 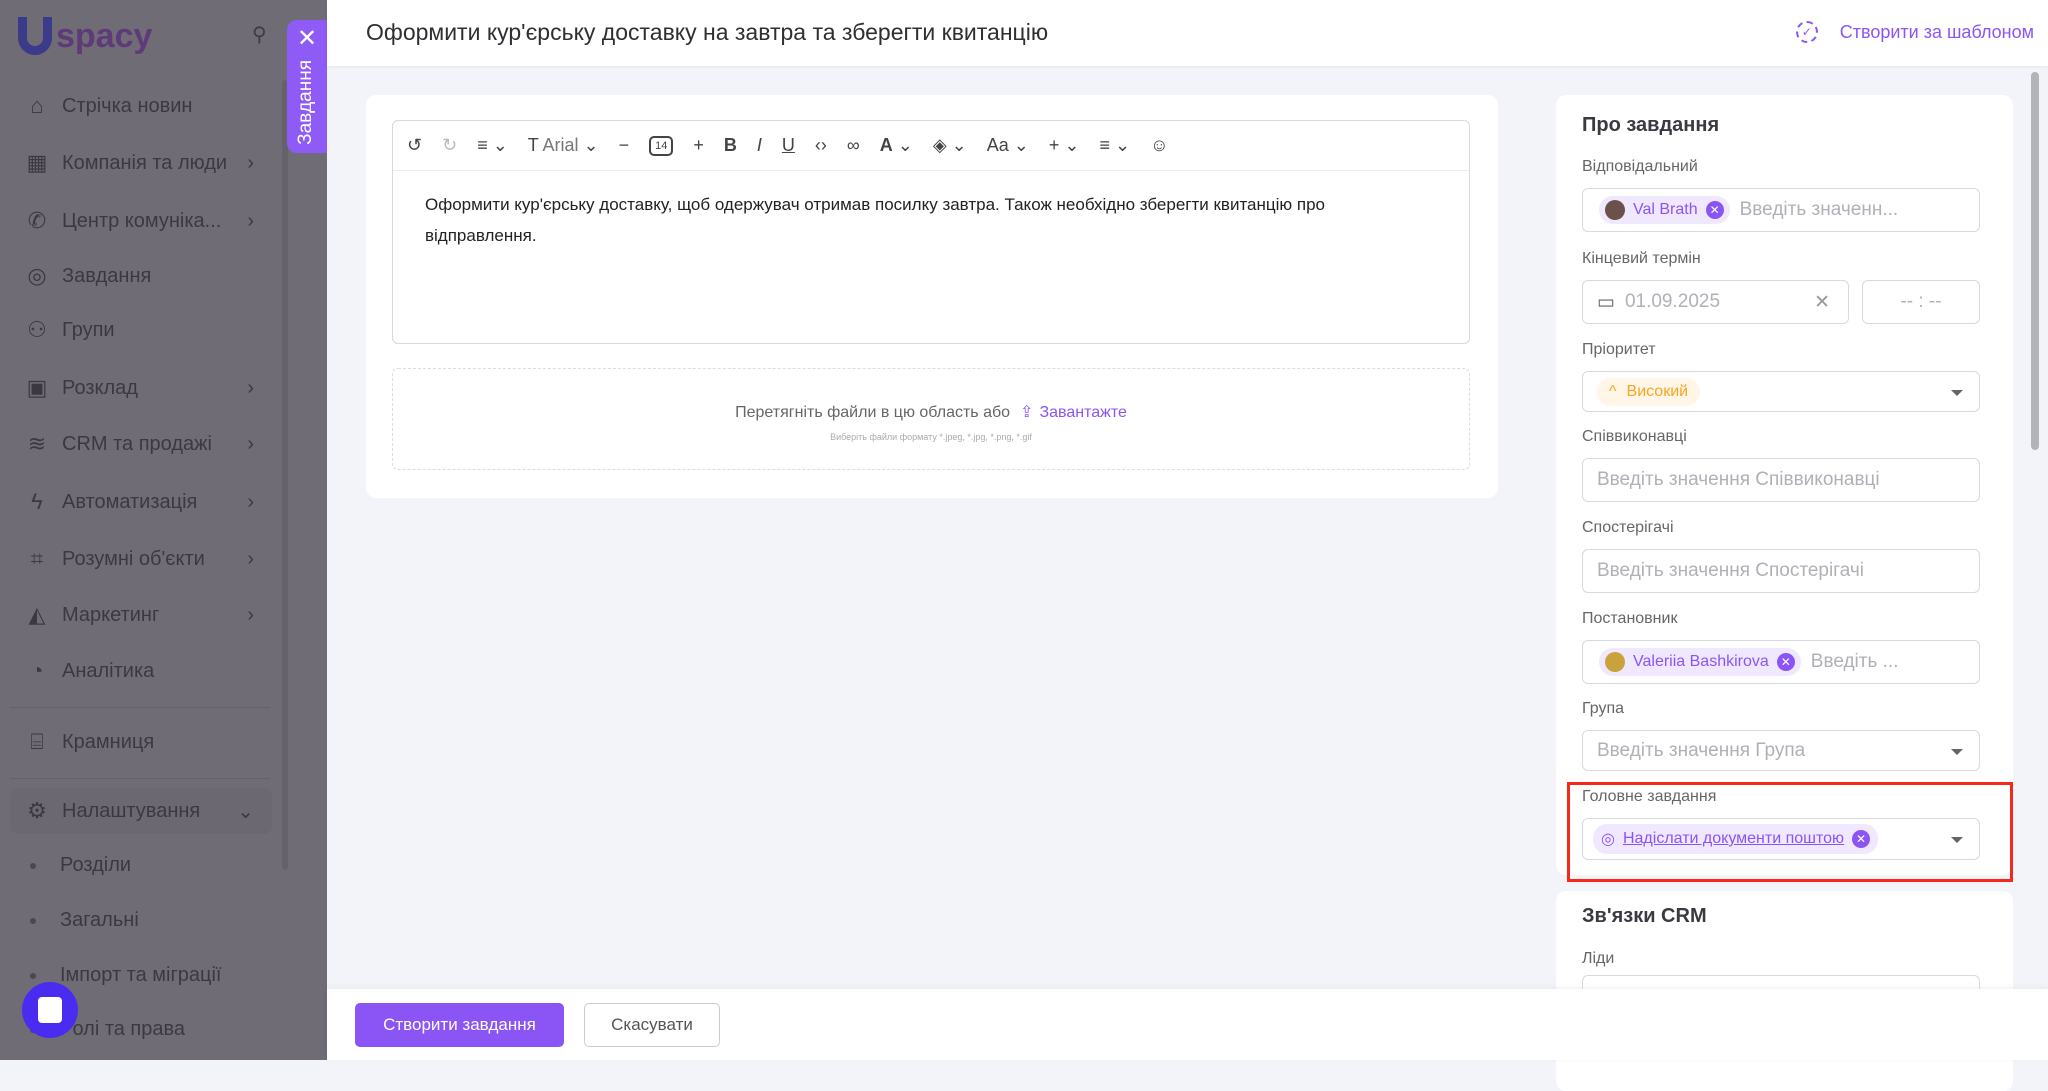 What do you see at coordinates (1822, 302) in the screenshot?
I see `clear-icon: ✕` at bounding box center [1822, 302].